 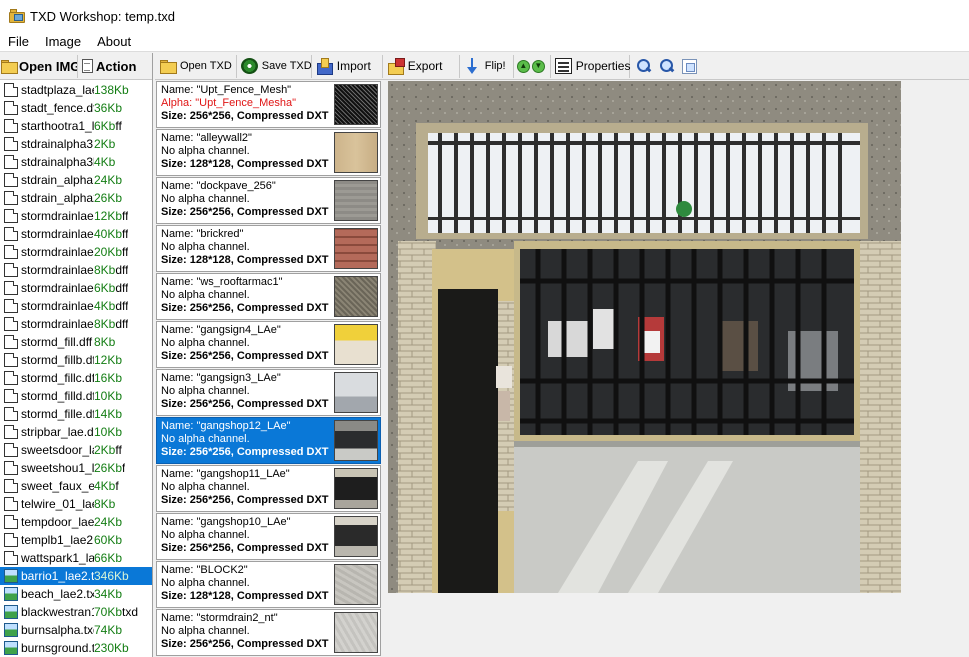 What do you see at coordinates (76, 486) in the screenshot?
I see `file-row: sweet_faux_ent4Kbf` at bounding box center [76, 486].